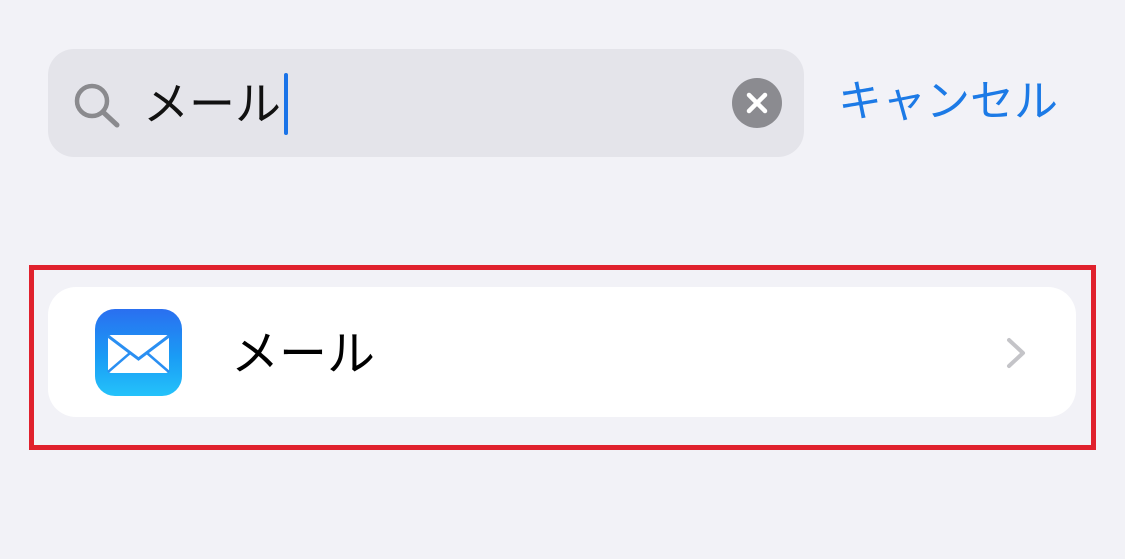 This screenshot has width=1125, height=559. I want to click on text-cursor, so click(286, 104).